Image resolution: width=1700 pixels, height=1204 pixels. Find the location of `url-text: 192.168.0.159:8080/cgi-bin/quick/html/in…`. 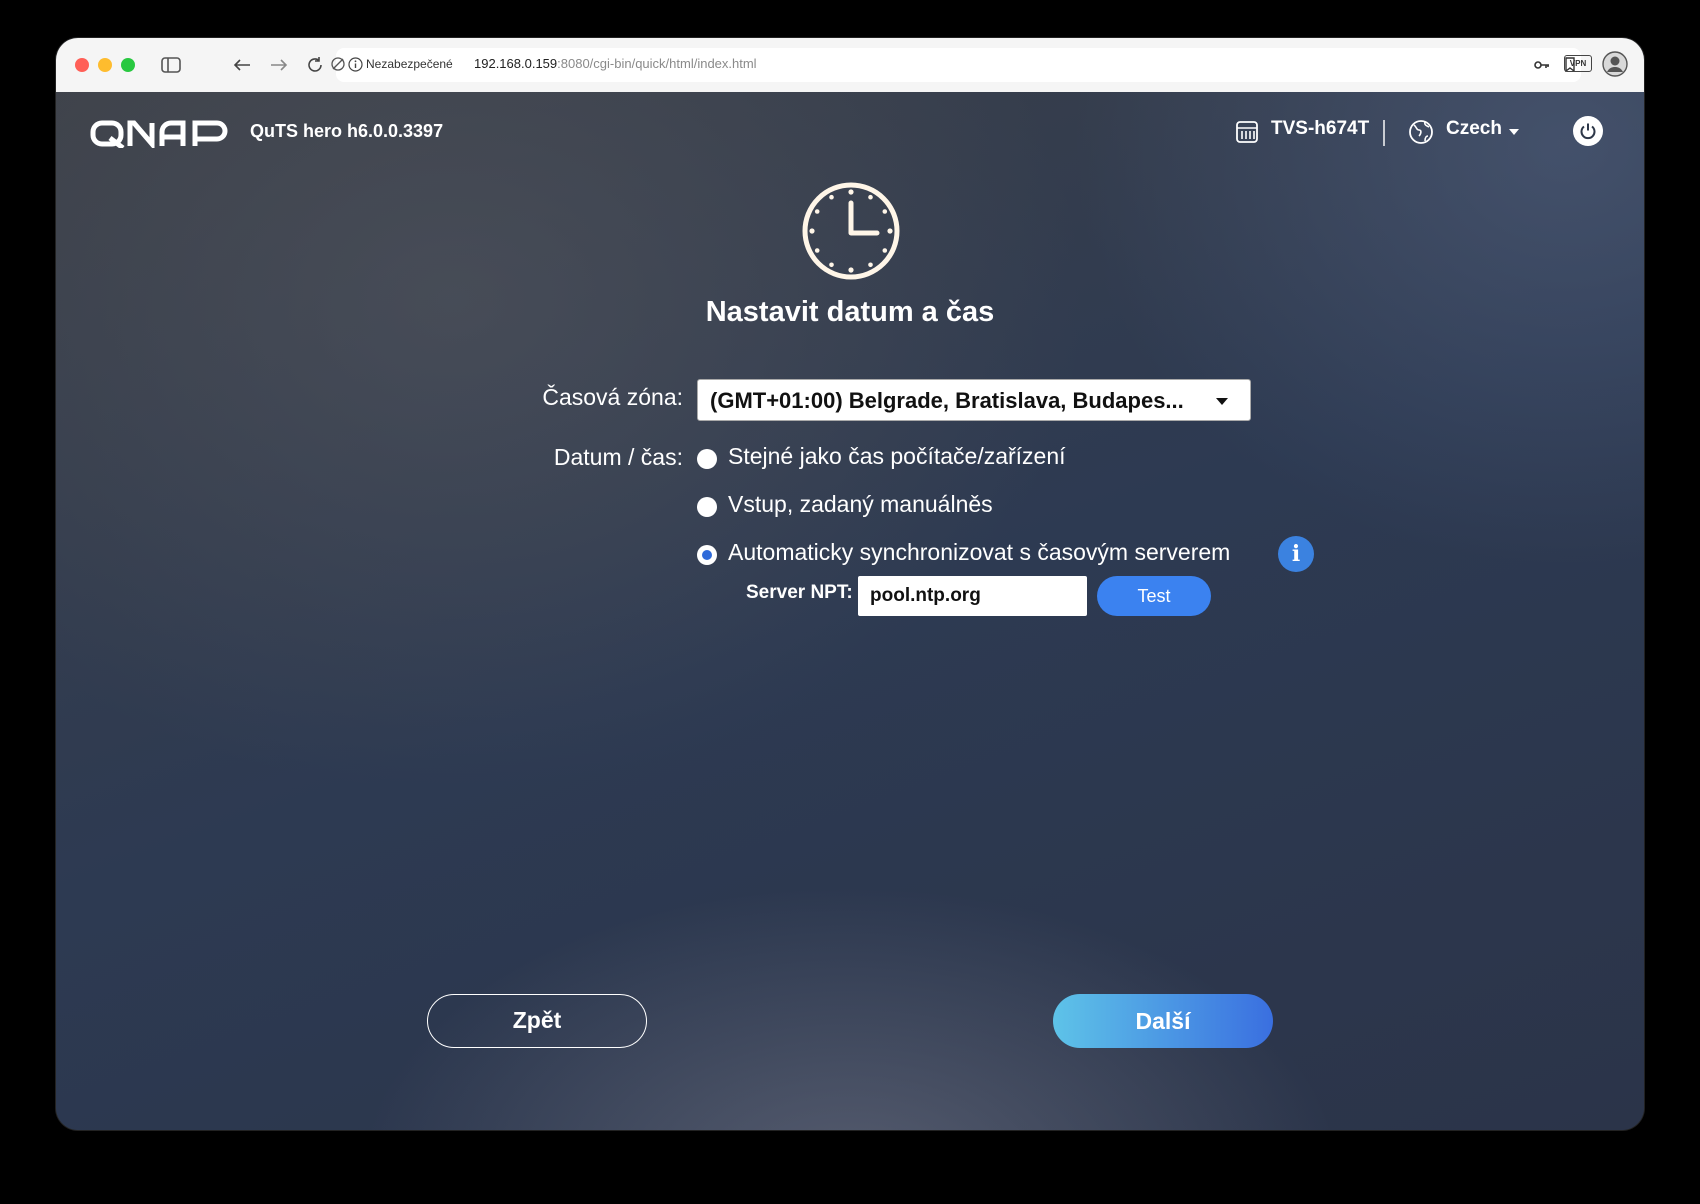

url-text: 192.168.0.159:8080/cgi-bin/quick/html/in… is located at coordinates (615, 63).